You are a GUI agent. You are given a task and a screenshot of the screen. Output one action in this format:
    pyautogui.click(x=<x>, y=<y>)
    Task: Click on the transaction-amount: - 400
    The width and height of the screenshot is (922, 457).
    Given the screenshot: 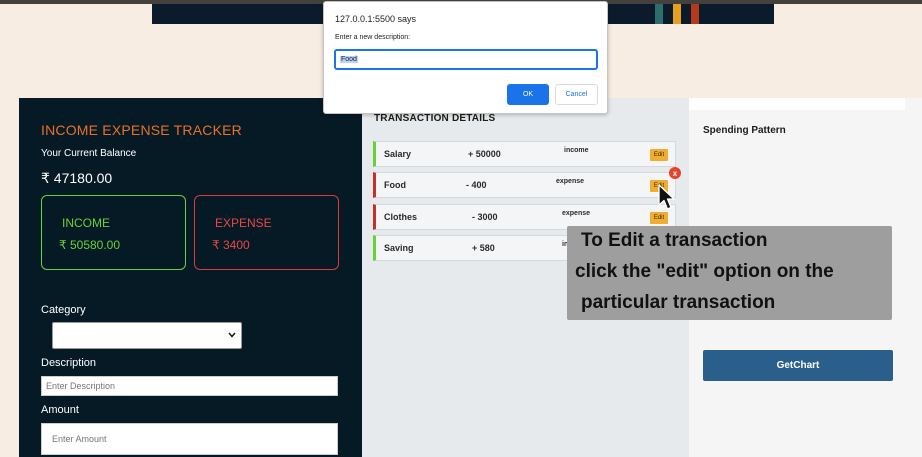 What is the action you would take?
    pyautogui.click(x=476, y=185)
    